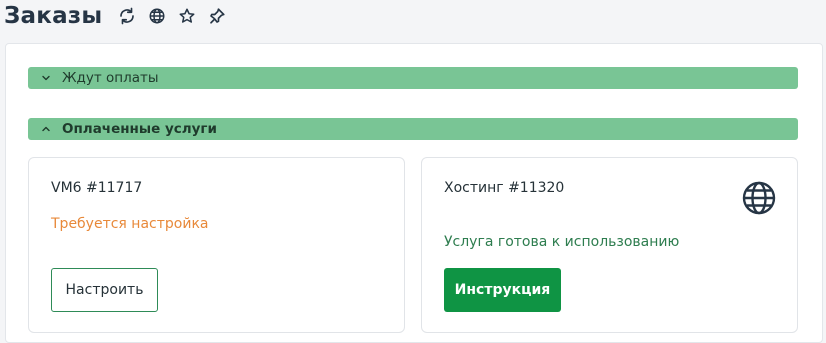 Image resolution: width=826 pixels, height=343 pixels. What do you see at coordinates (413, 129) in the screenshot?
I see `section-paid: Оплаченные услуги` at bounding box center [413, 129].